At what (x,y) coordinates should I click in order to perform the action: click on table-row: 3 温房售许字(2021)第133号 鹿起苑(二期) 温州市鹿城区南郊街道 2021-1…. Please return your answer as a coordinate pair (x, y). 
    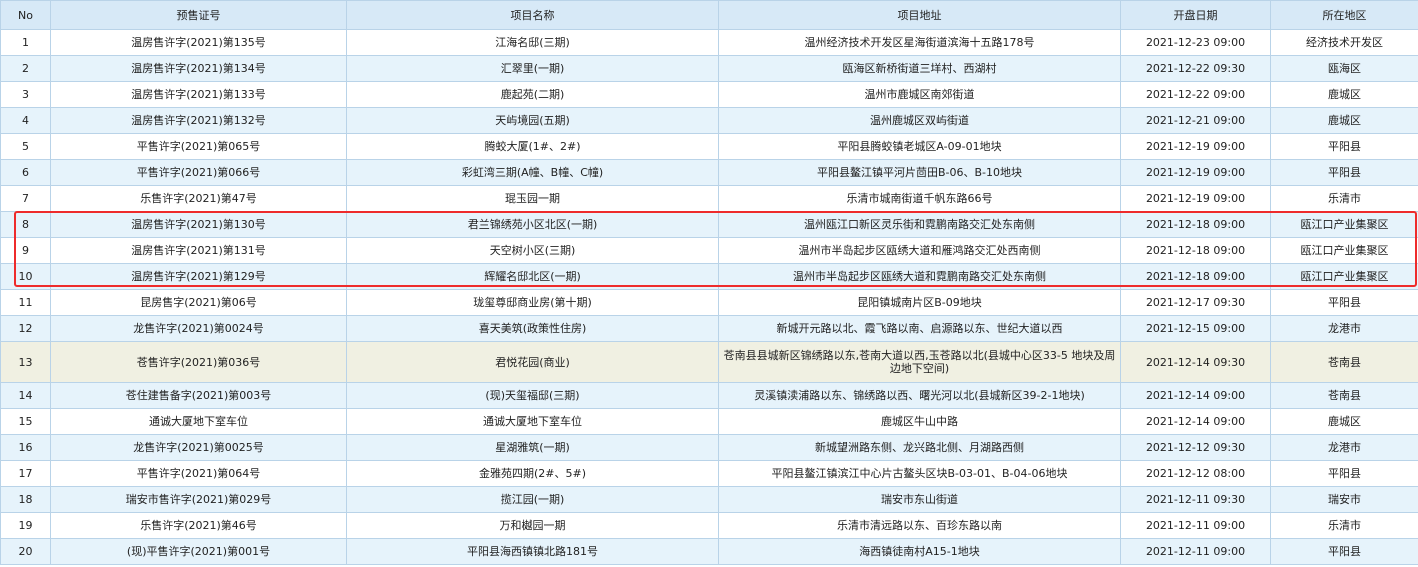
    Looking at the image, I should click on (709, 94).